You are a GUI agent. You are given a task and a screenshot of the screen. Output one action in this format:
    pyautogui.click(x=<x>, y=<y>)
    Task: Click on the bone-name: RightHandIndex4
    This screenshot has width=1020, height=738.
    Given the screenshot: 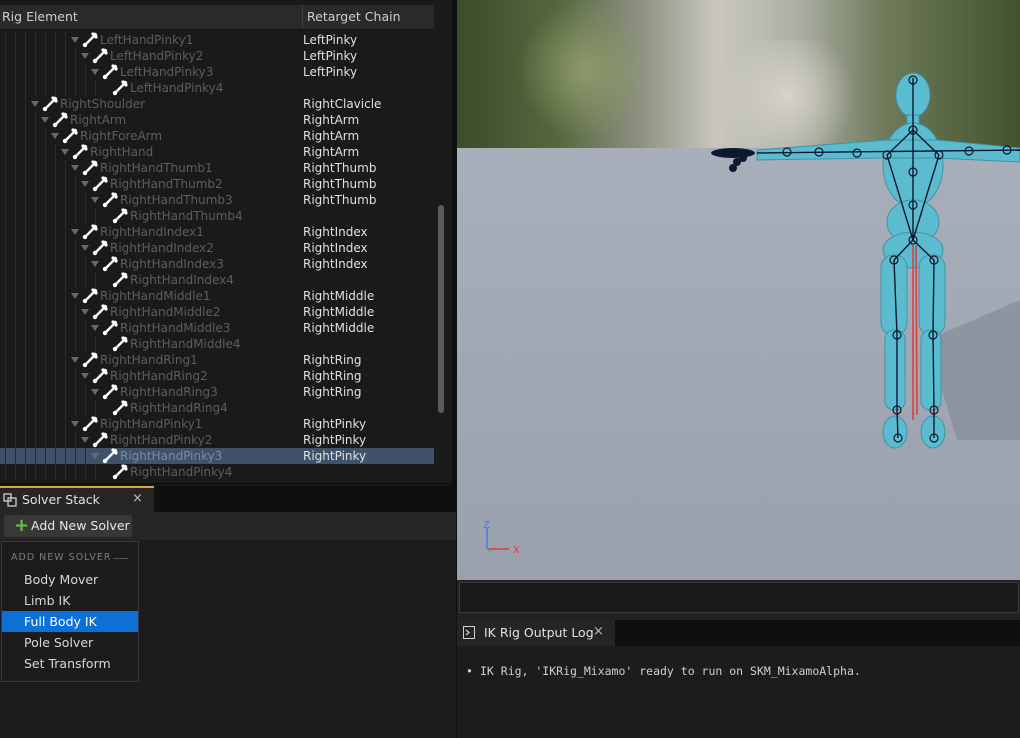 What is the action you would take?
    pyautogui.click(x=182, y=280)
    